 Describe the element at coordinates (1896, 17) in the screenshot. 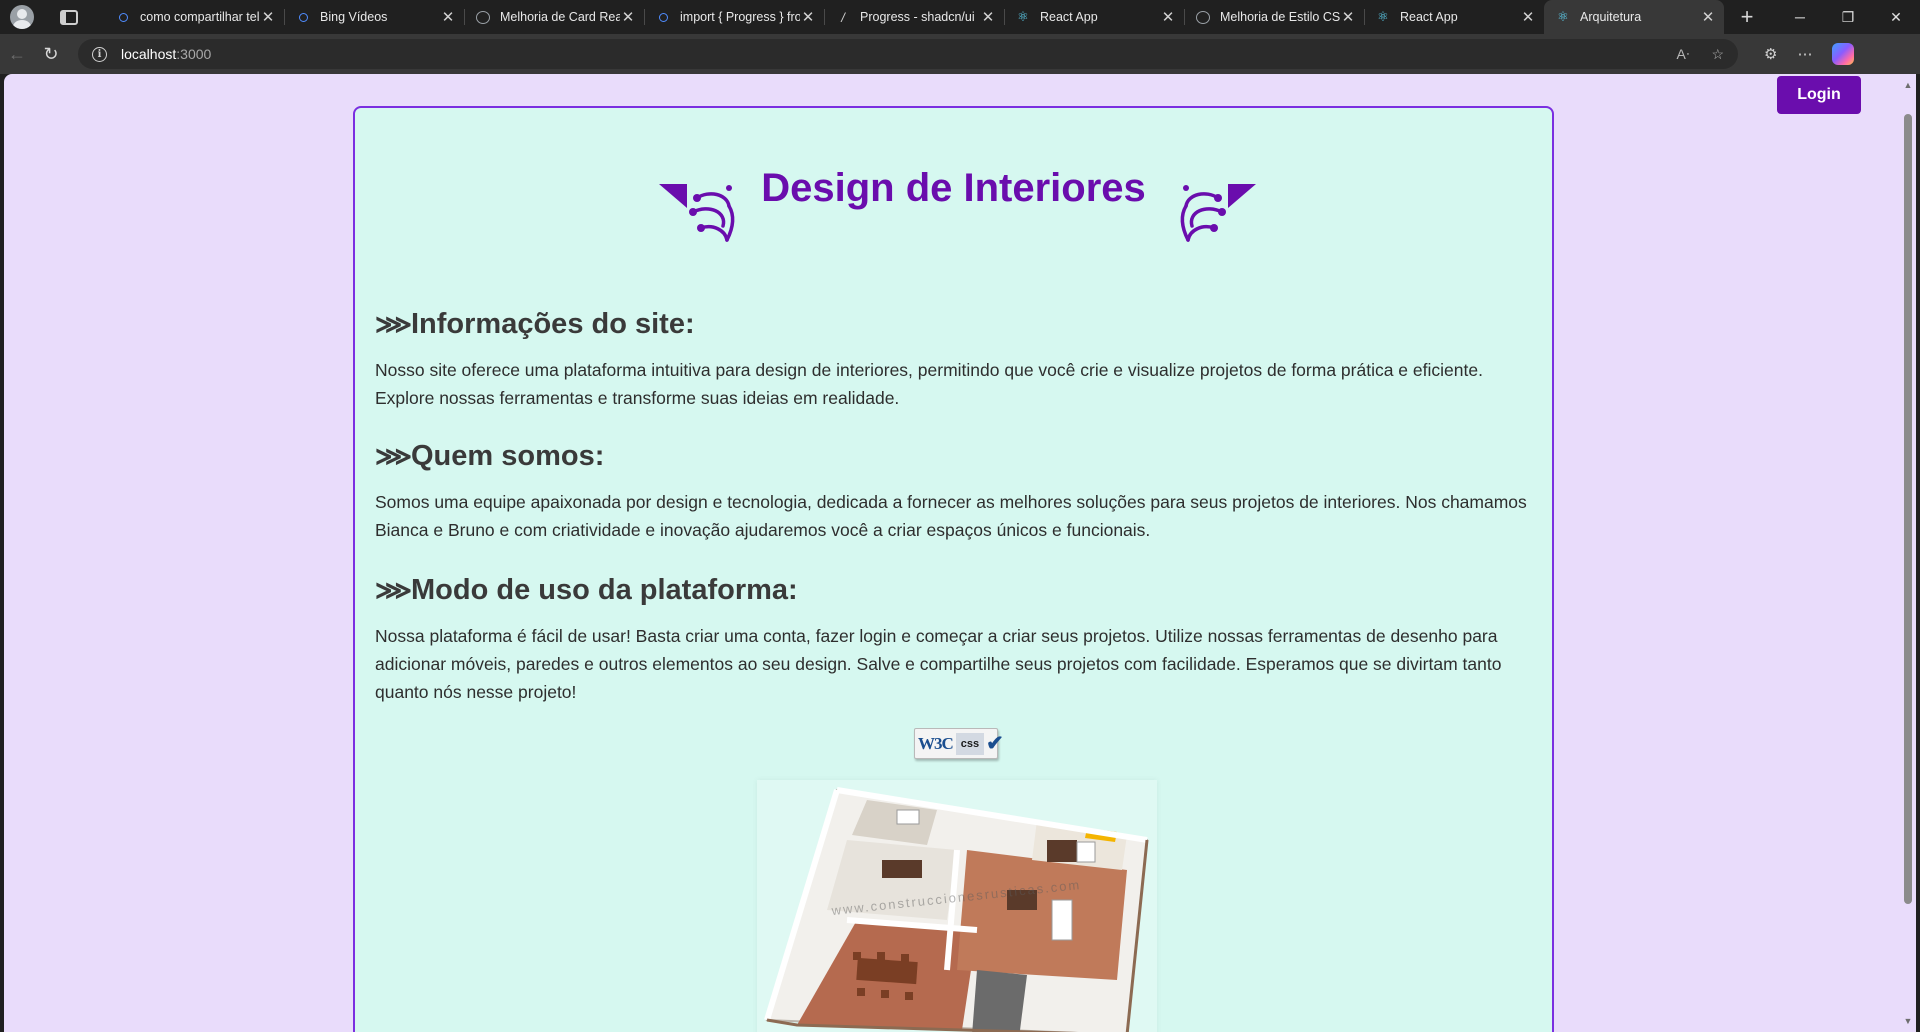

I see `window-close-icon: ✕` at that location.